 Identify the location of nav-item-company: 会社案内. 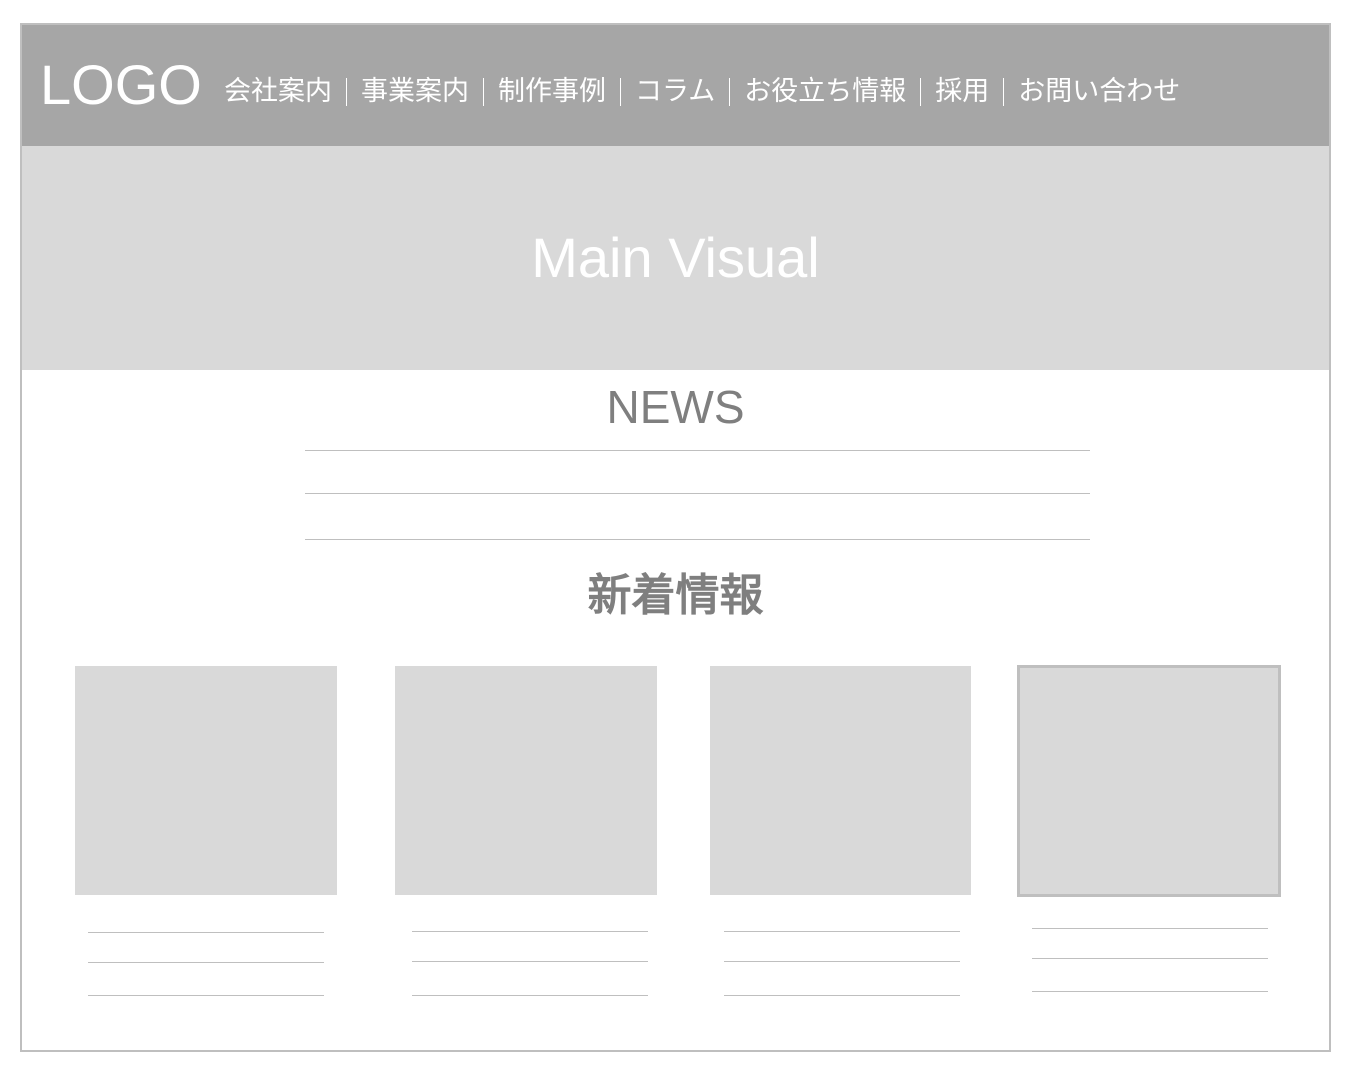
(278, 92).